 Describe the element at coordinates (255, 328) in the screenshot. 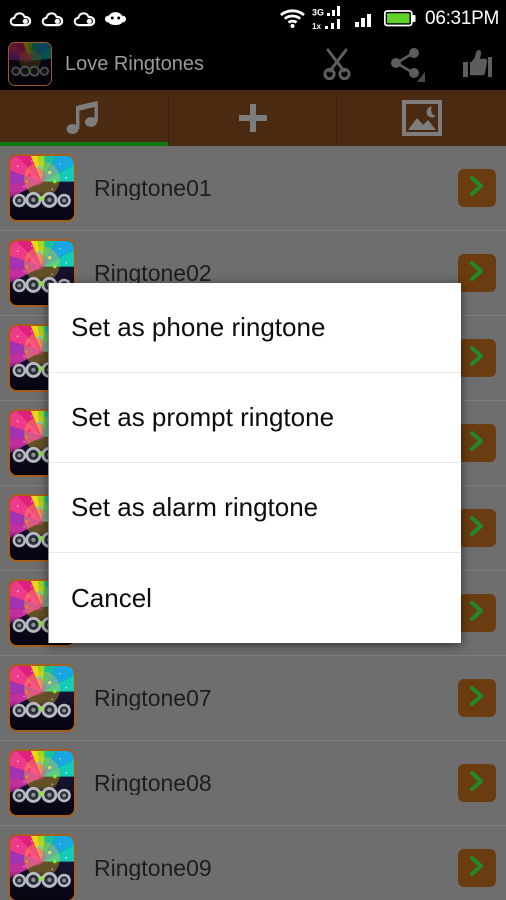

I see `dialog-item-phone-ringtone: Set as phone ringtone` at that location.